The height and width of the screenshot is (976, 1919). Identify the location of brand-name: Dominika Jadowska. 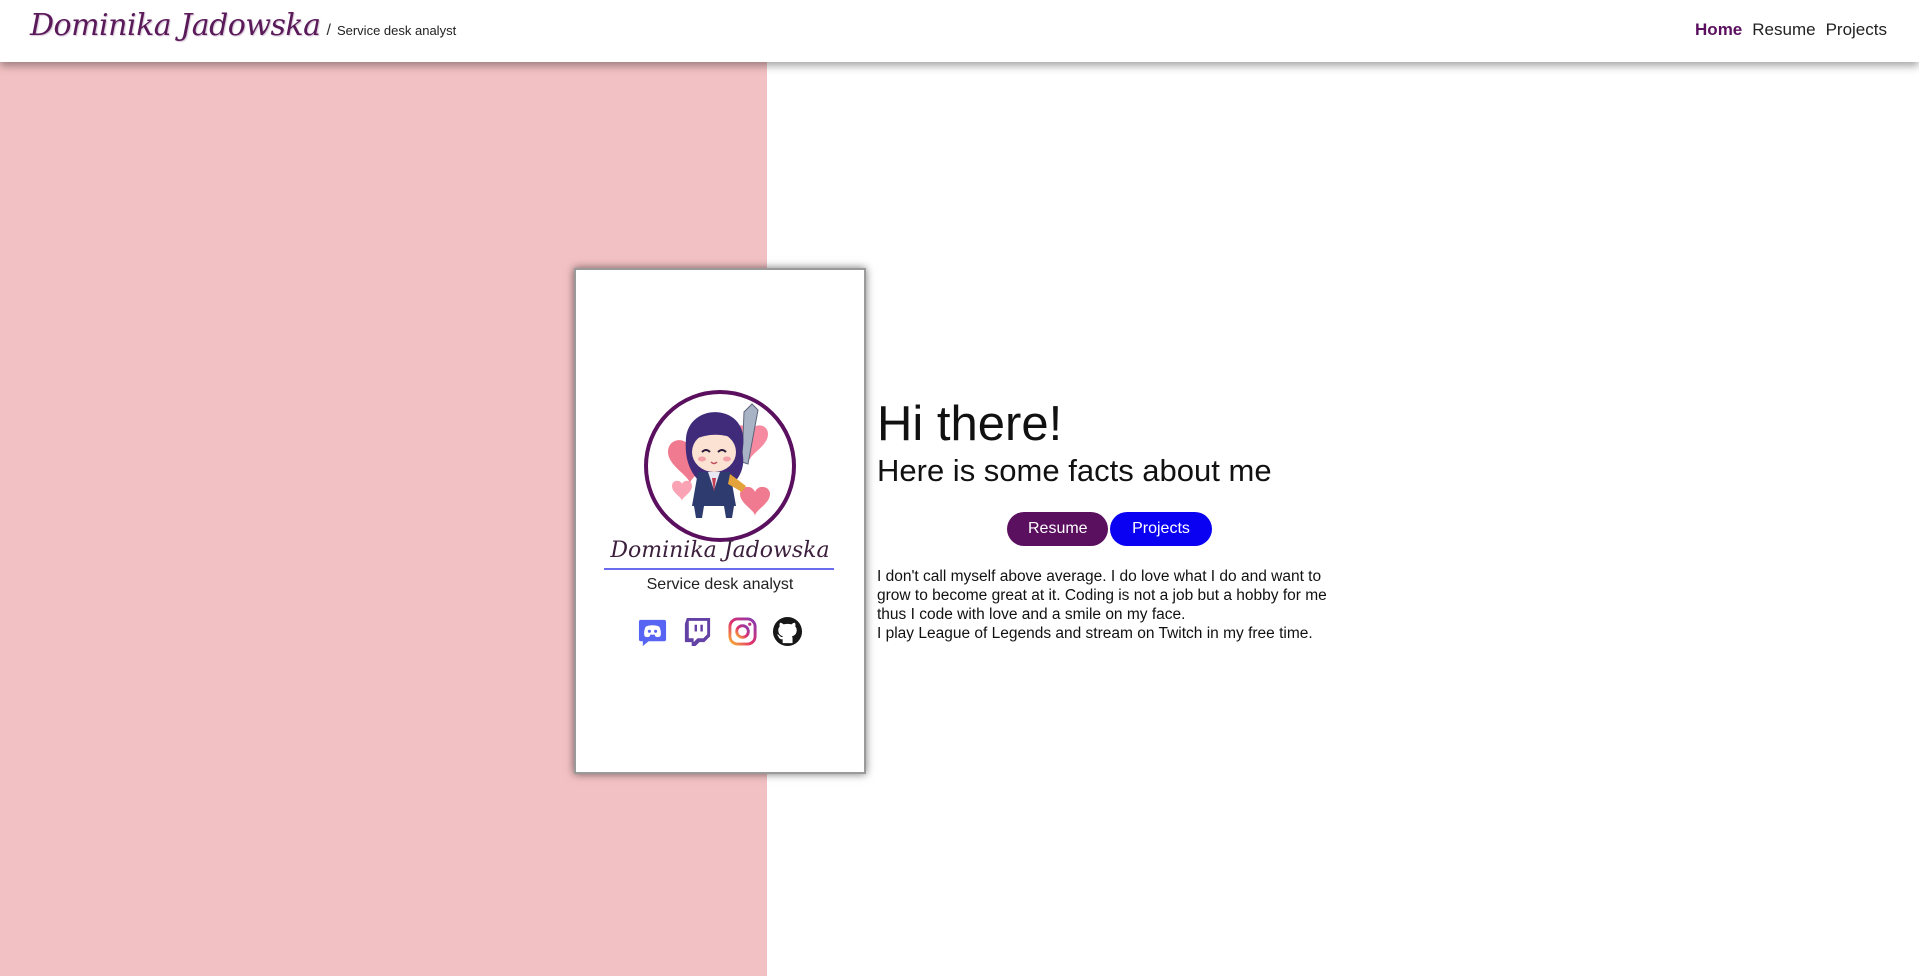
(175, 25).